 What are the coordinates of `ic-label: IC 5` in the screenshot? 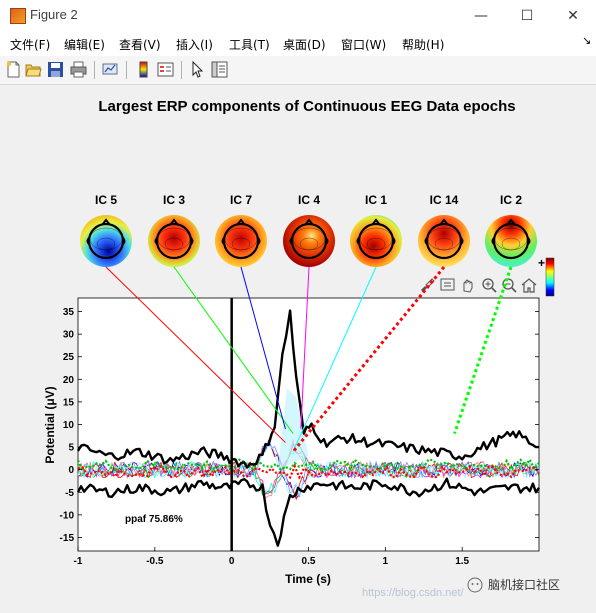 It's located at (106, 200).